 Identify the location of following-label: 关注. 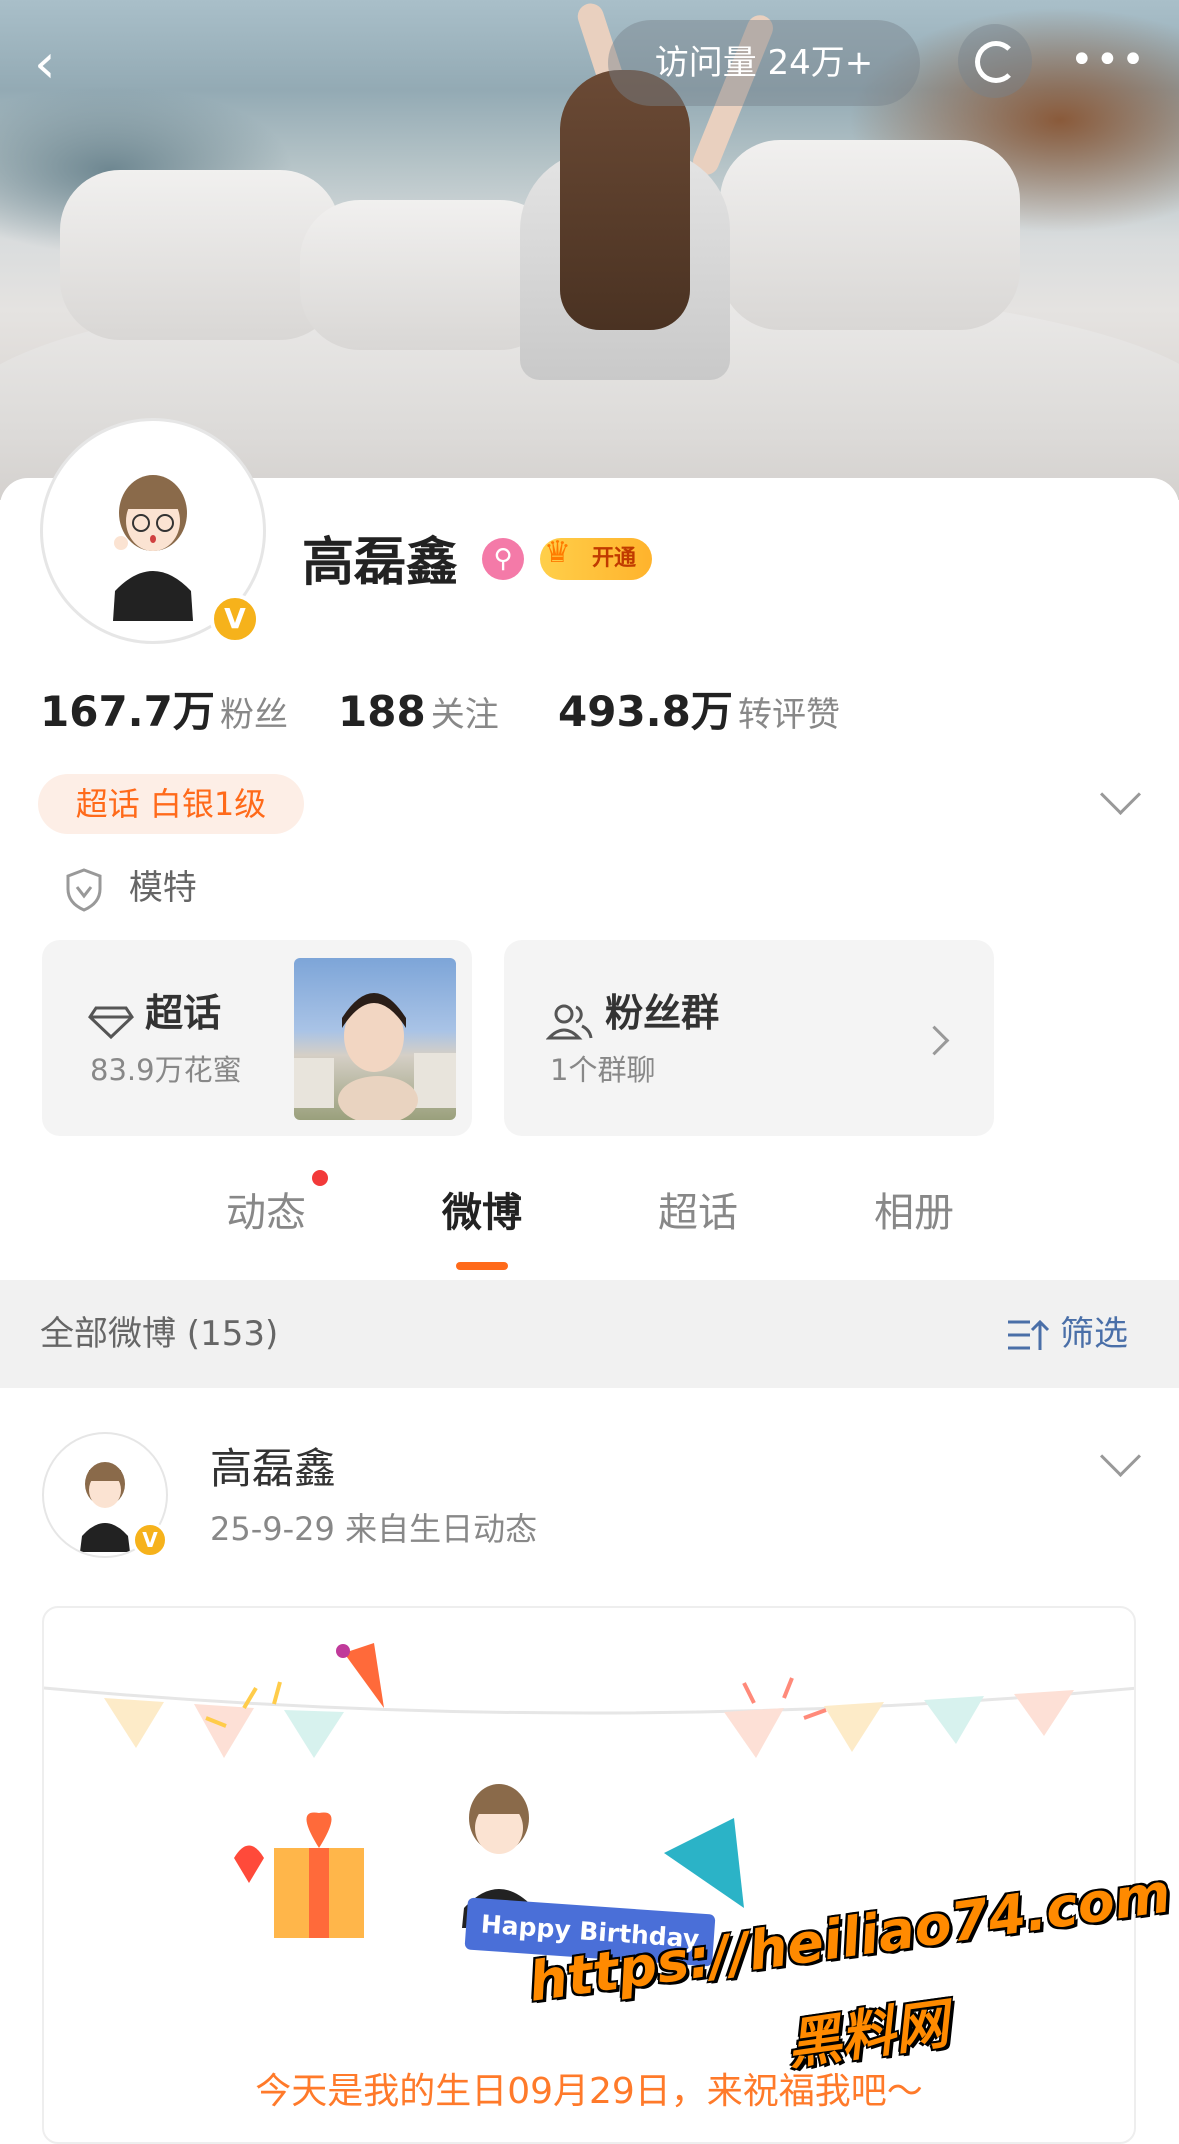
(464, 715).